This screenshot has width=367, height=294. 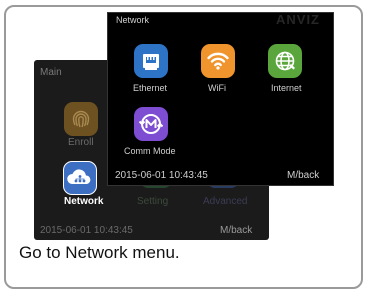 What do you see at coordinates (99, 252) in the screenshot?
I see `figure-caption: Go to Network menu.` at bounding box center [99, 252].